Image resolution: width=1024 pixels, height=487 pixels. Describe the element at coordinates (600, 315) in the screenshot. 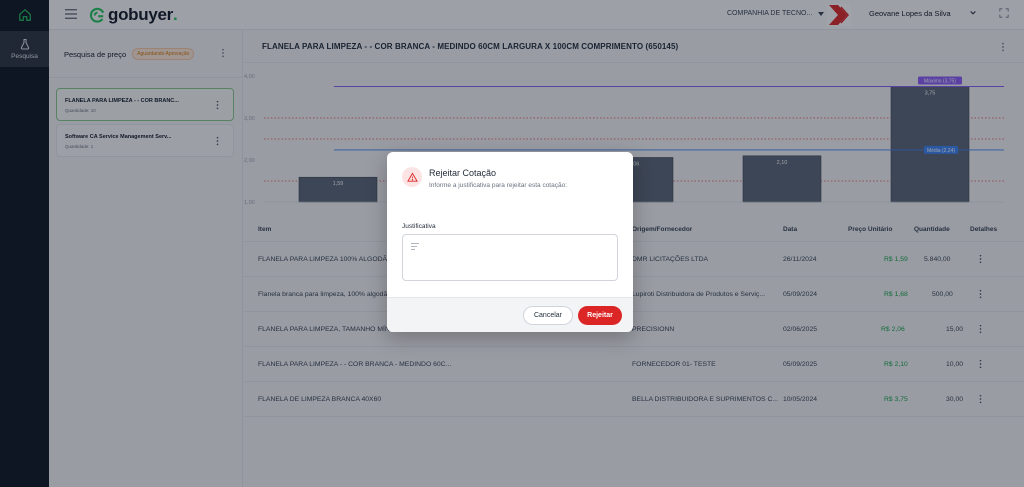

I see `reject-button: Rejeitar` at that location.